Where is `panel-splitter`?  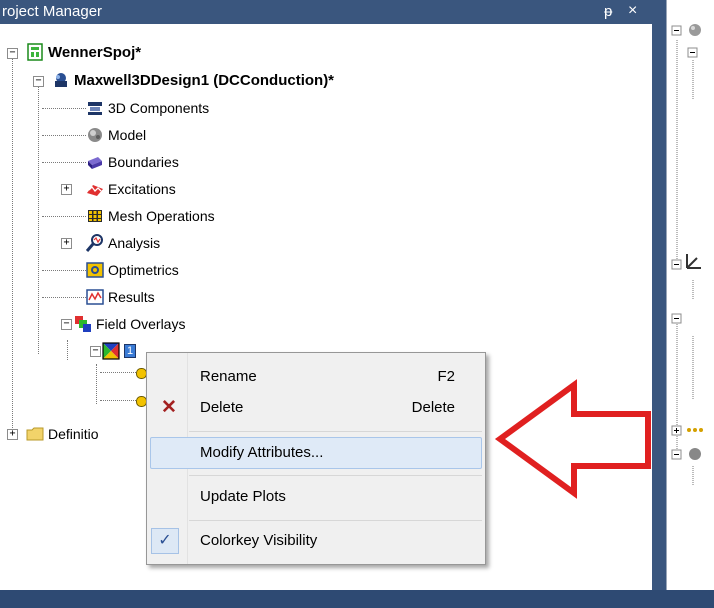 panel-splitter is located at coordinates (659, 304).